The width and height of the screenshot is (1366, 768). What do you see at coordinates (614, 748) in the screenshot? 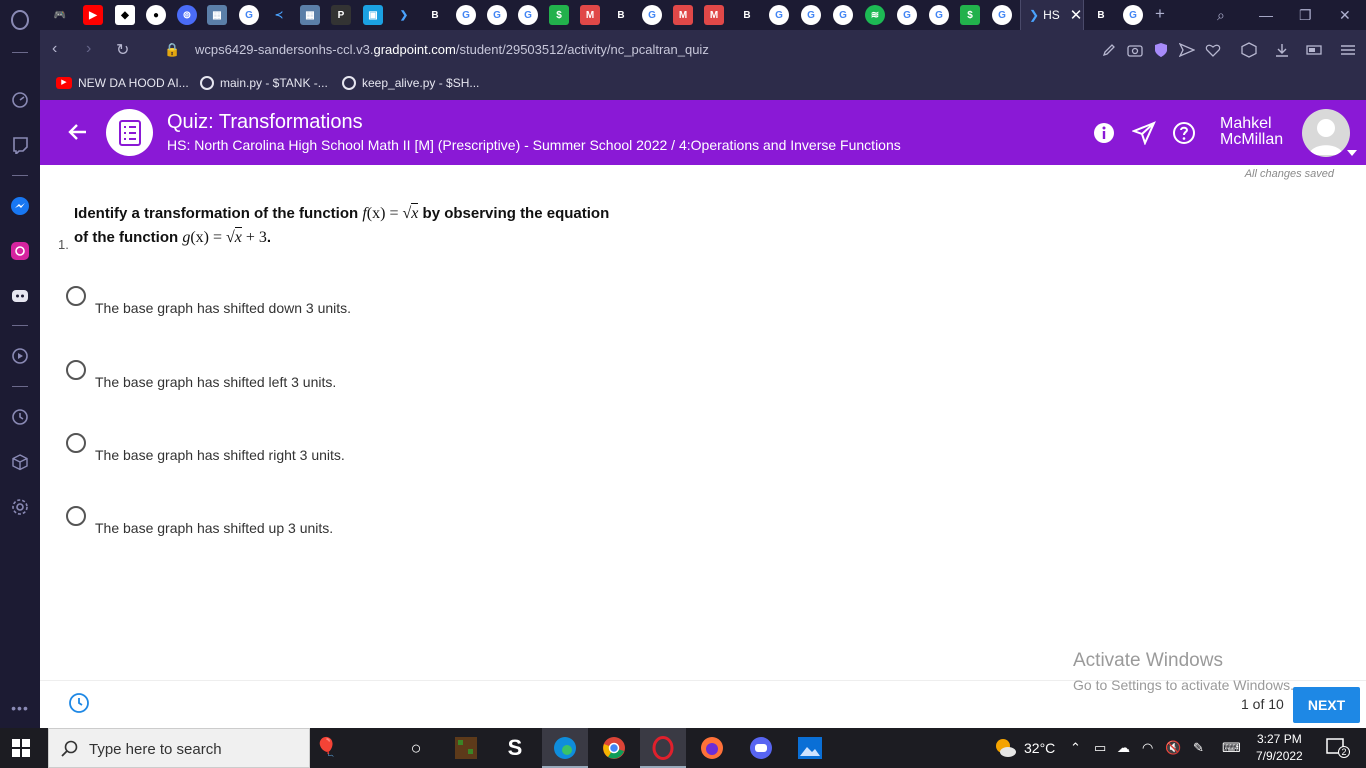
I see `chrome-icon` at bounding box center [614, 748].